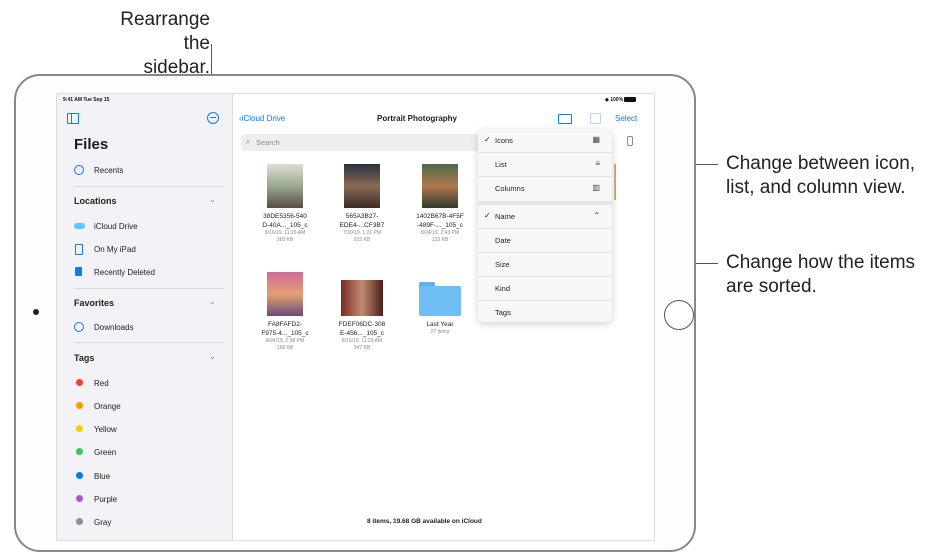 Image resolution: width=936 pixels, height=552 pixels. What do you see at coordinates (165, 31) in the screenshot?
I see `callout-sidebar-line1: Rearrange the` at bounding box center [165, 31].